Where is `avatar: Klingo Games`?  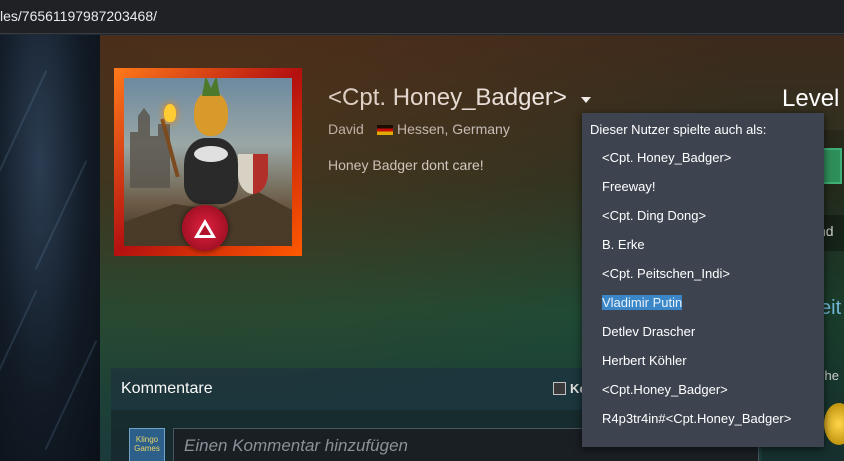 avatar: Klingo Games is located at coordinates (147, 444).